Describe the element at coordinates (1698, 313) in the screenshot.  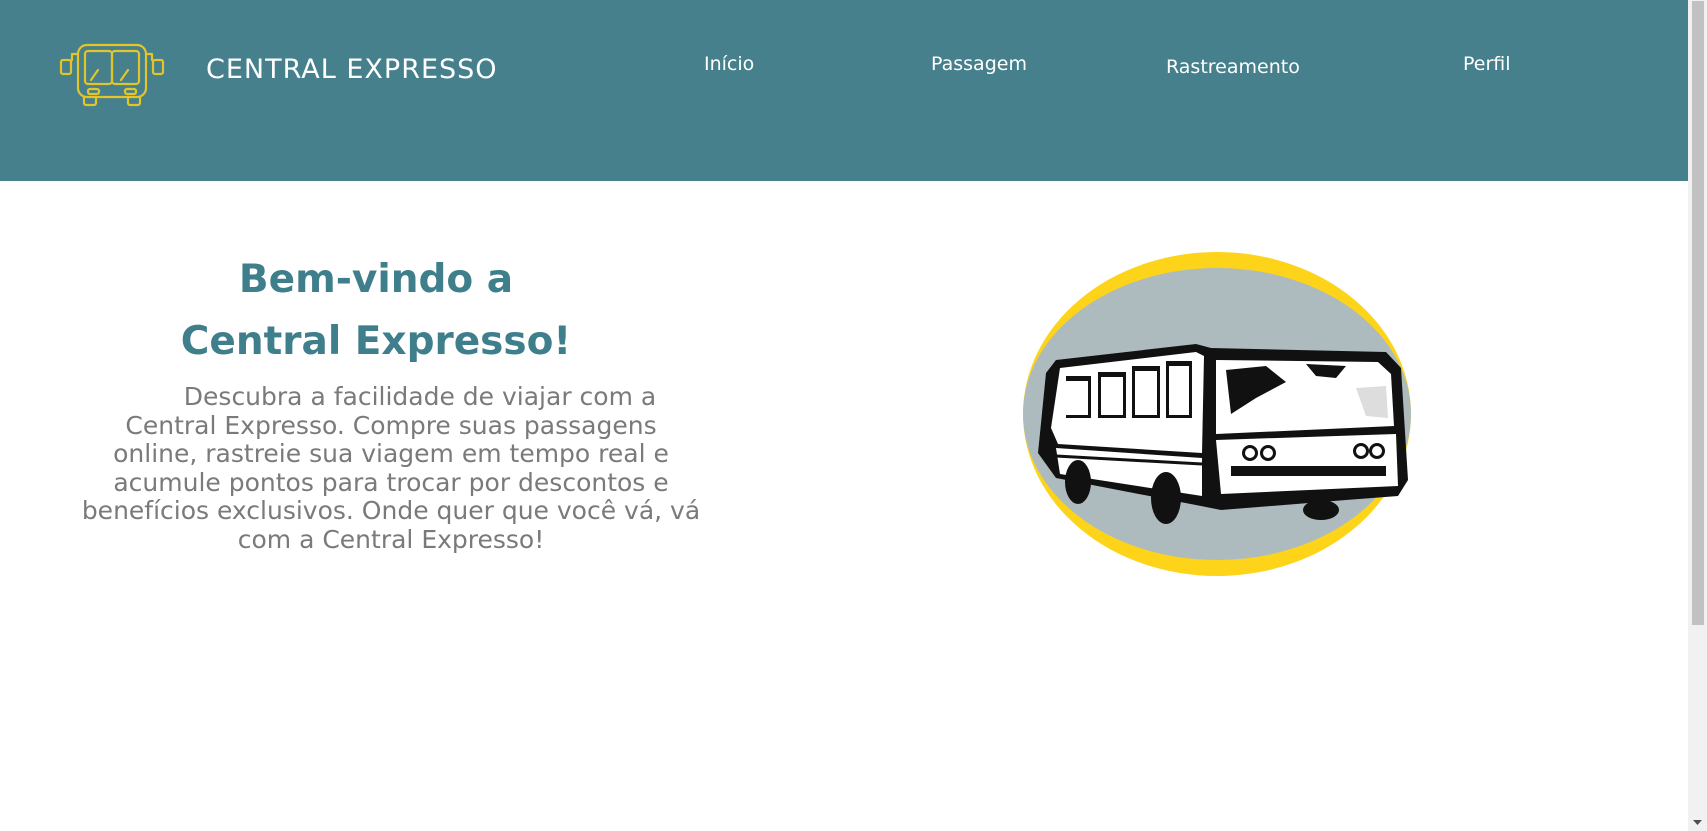
I see `scrollbar-thumb` at that location.